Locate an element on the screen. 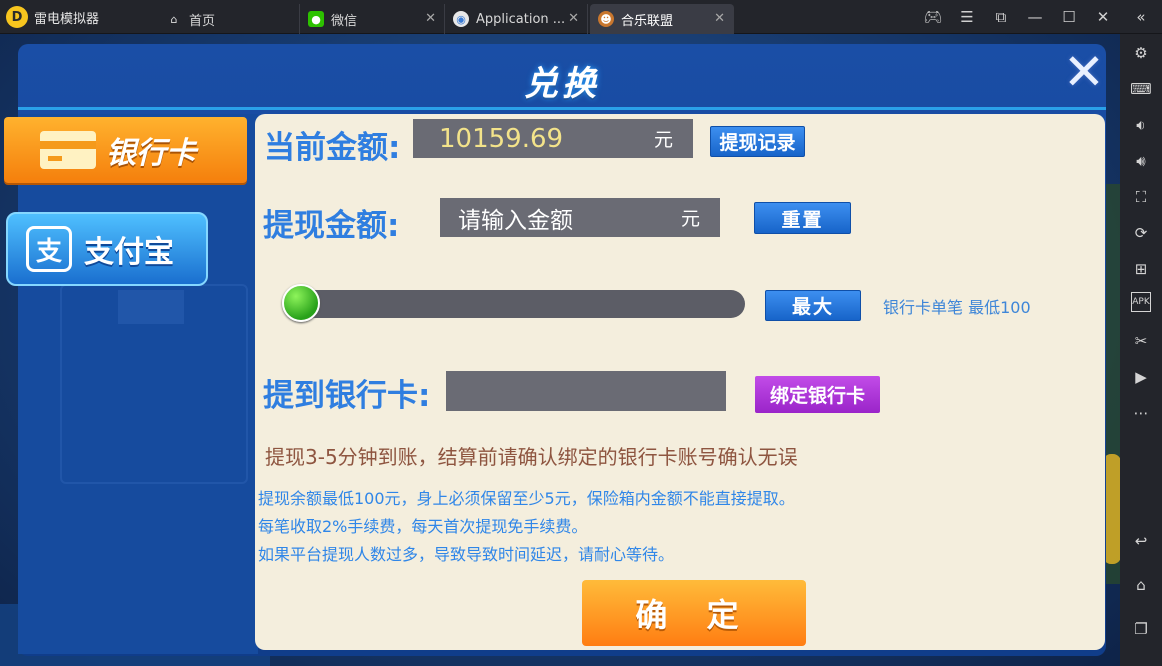 This screenshot has height=666, width=1162. more-icon: ⋯ is located at coordinates (1141, 413).